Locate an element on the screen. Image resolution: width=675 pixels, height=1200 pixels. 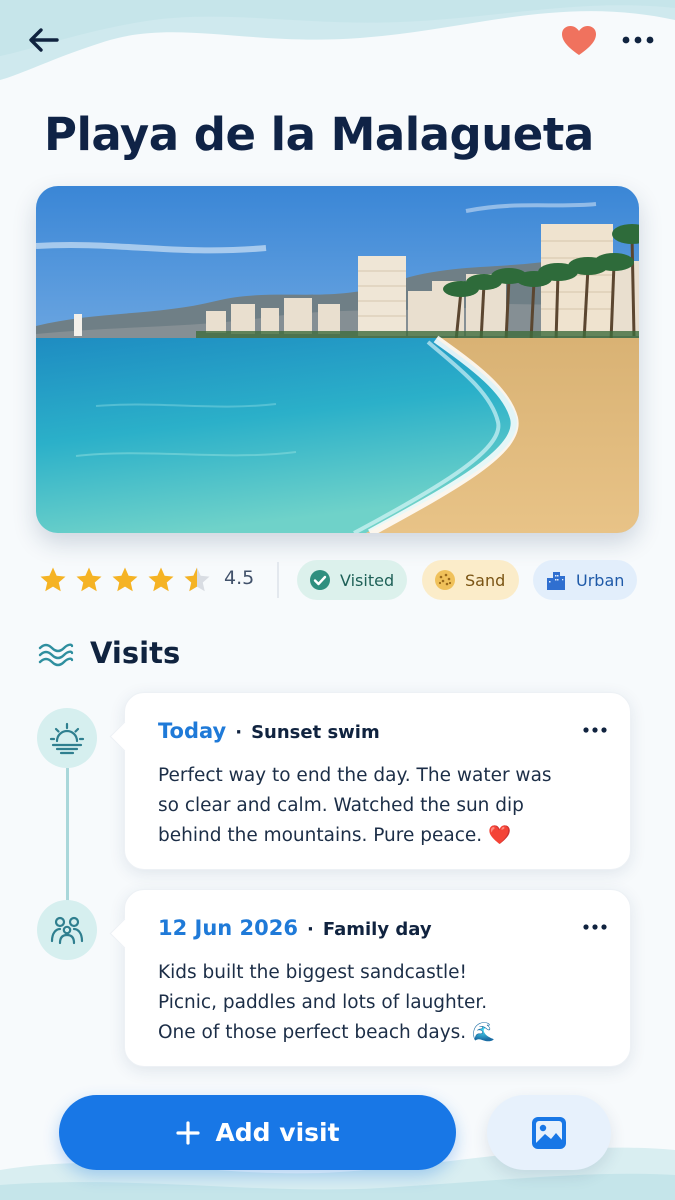
add-photo-button is located at coordinates (549, 1132).